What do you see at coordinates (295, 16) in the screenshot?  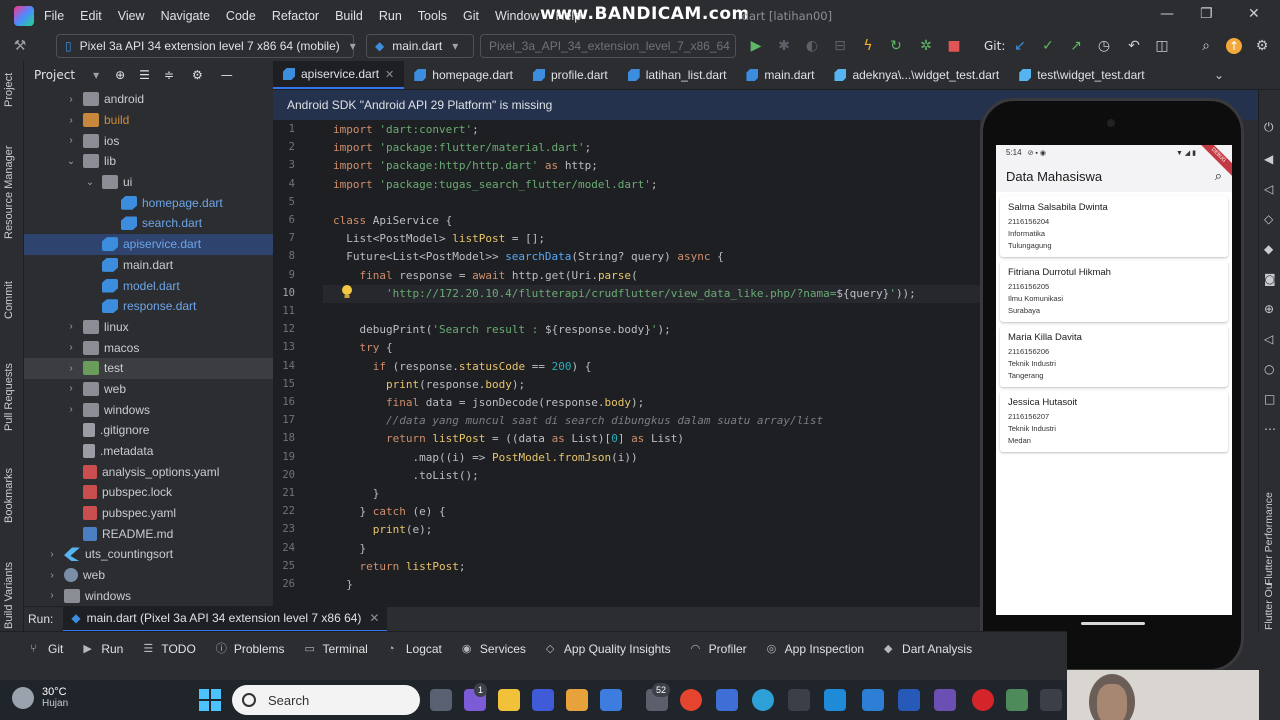 I see `menu-refactor: Refactor` at bounding box center [295, 16].